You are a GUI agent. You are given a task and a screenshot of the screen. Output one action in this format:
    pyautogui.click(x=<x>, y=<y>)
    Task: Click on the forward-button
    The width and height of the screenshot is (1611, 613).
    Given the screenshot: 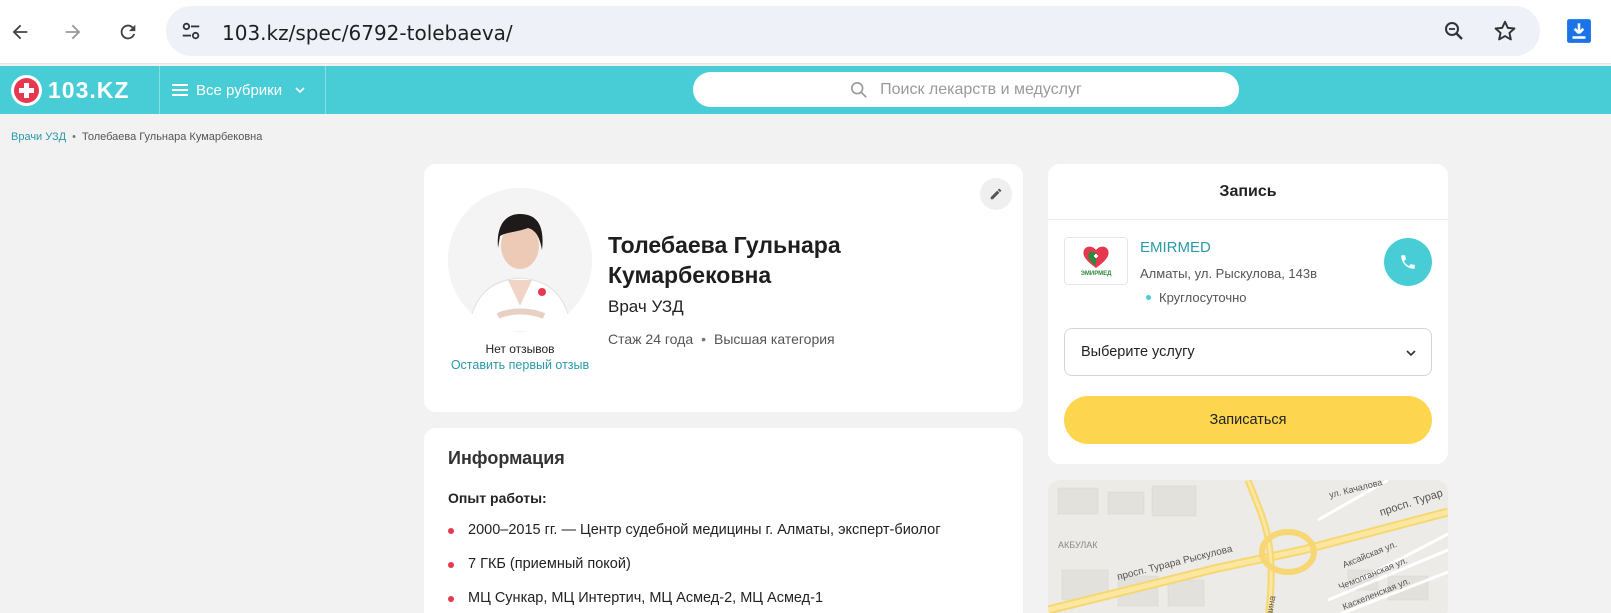 What is the action you would take?
    pyautogui.click(x=73, y=32)
    